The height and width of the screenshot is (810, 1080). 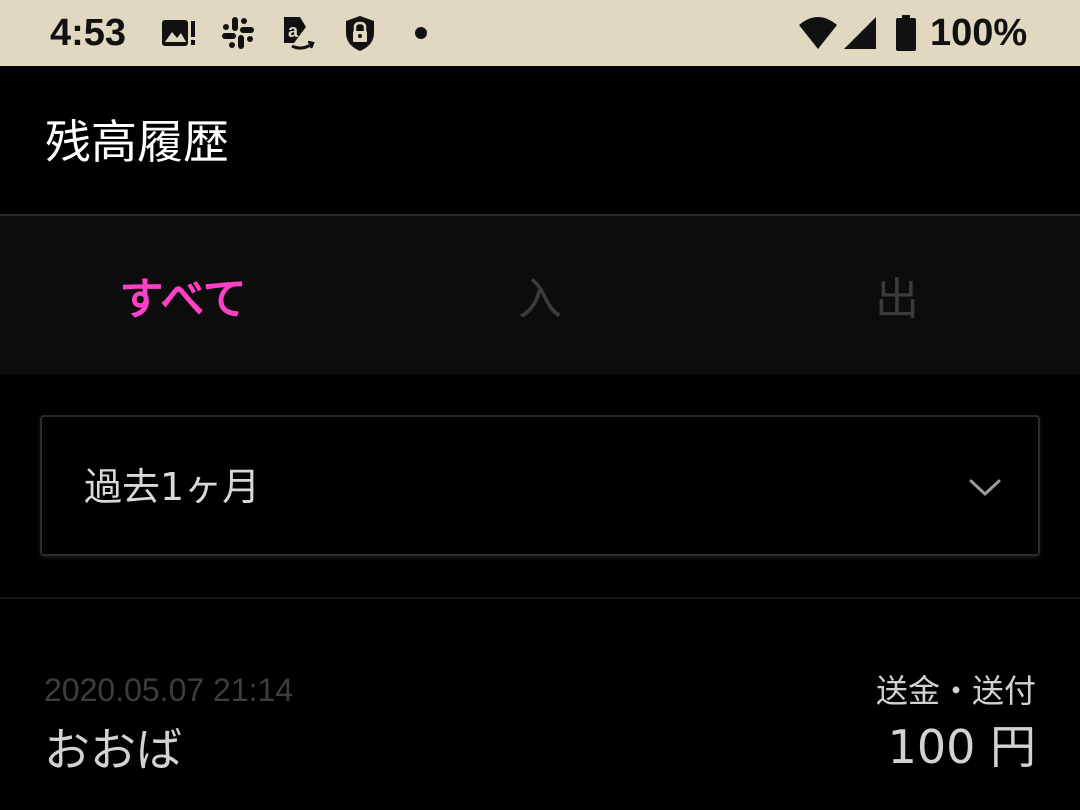 I want to click on page-title: 残高履歴, so click(x=137, y=142).